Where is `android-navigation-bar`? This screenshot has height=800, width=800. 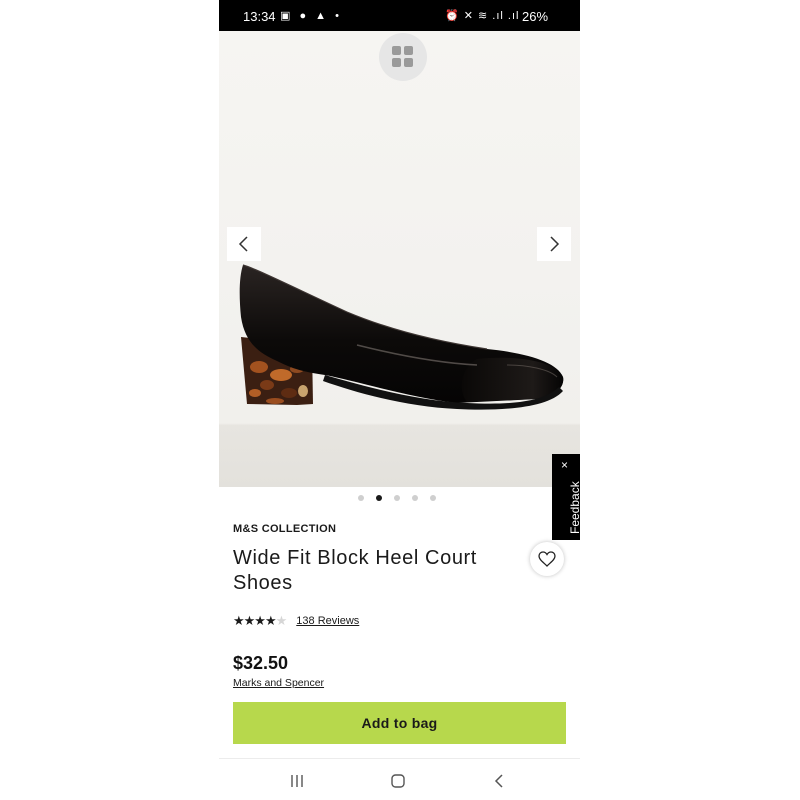 android-navigation-bar is located at coordinates (399, 779).